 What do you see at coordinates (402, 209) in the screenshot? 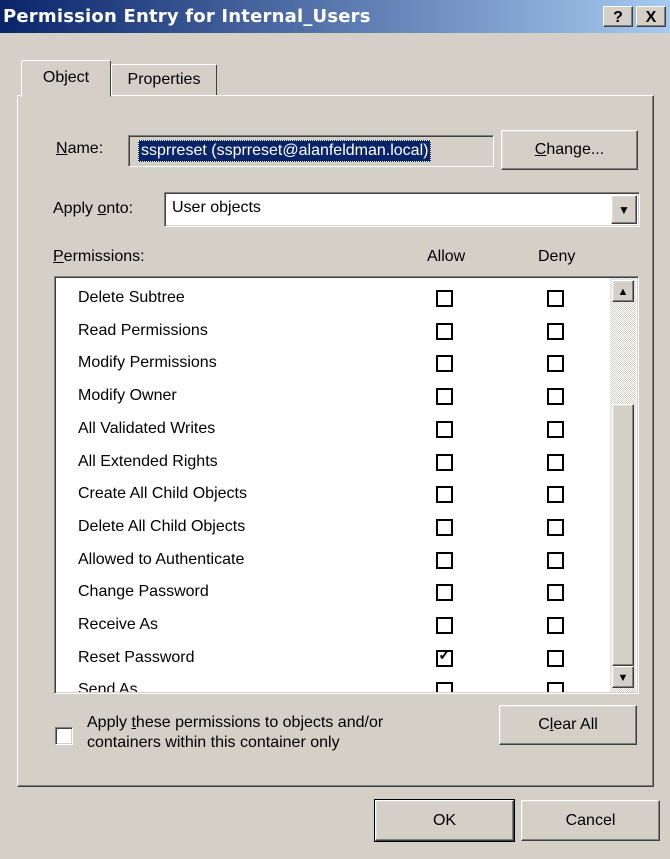
I see `apply-onto-select: User objects ▼` at bounding box center [402, 209].